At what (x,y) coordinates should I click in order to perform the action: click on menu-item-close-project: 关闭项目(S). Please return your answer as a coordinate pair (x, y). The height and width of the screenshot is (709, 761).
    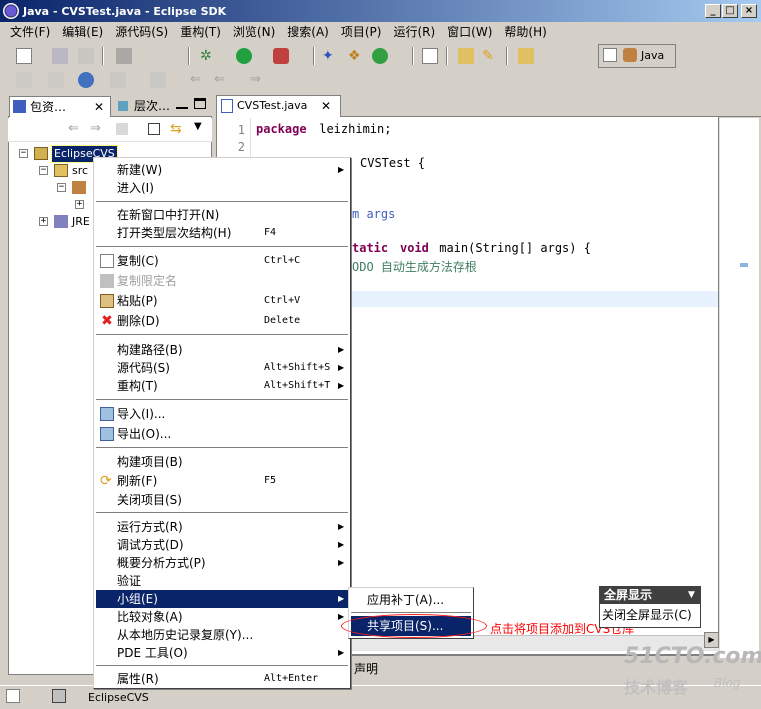
    Looking at the image, I should click on (222, 500).